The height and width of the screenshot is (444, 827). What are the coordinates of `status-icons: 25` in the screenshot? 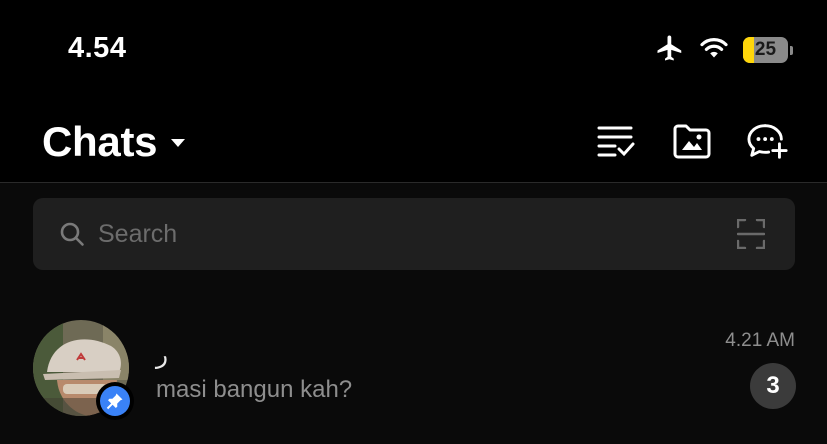 It's located at (724, 50).